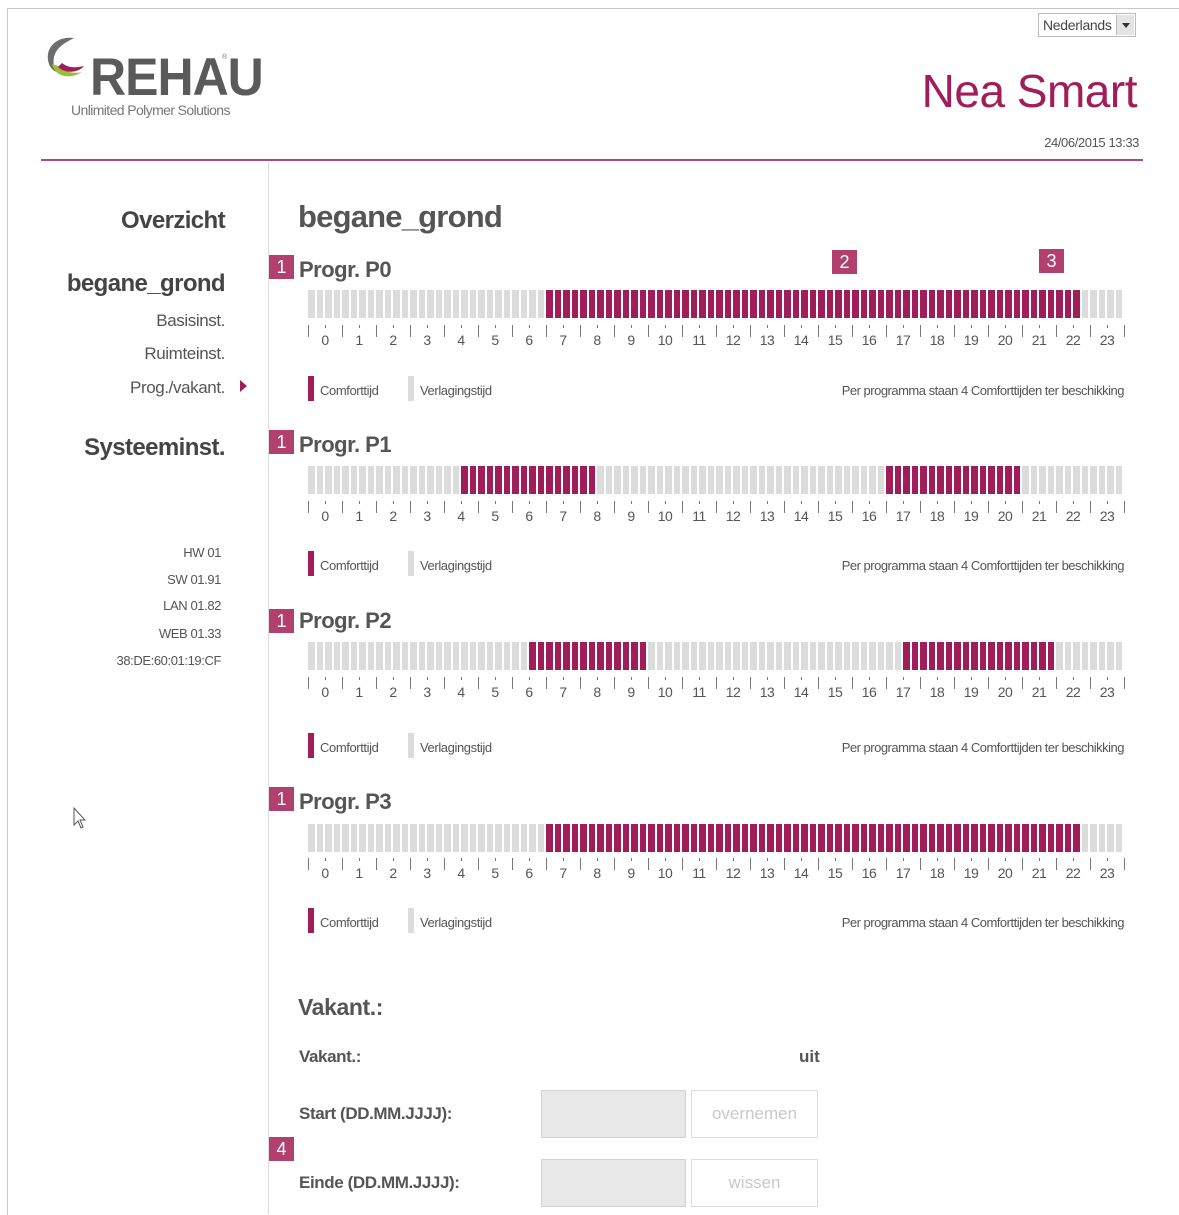 This screenshot has height=1215, width=1179. I want to click on vacation-end-input, so click(613, 1183).